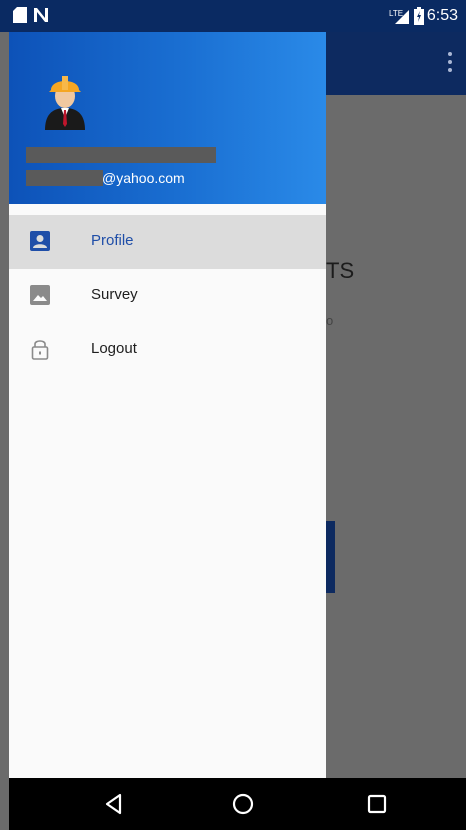 The height and width of the screenshot is (830, 466). I want to click on name-redaction, so click(121, 155).